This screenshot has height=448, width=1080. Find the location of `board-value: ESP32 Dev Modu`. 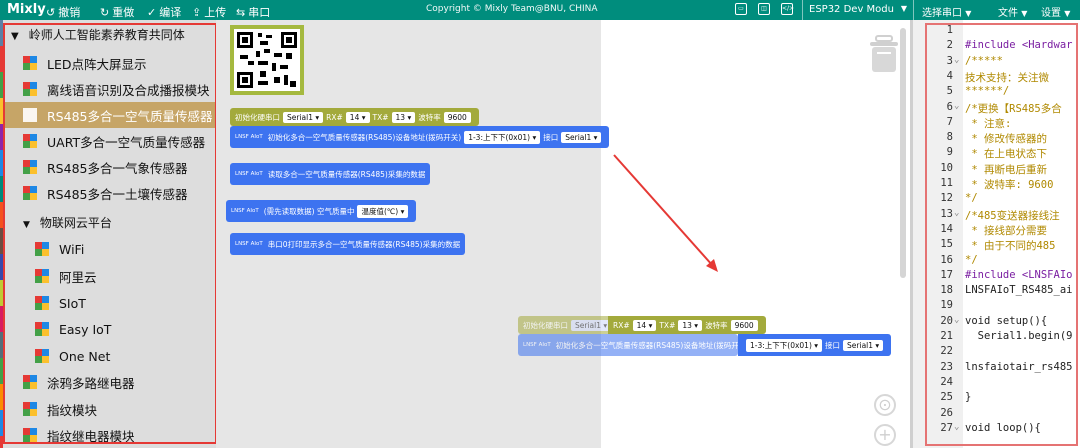

board-value: ESP32 Dev Modu is located at coordinates (851, 9).